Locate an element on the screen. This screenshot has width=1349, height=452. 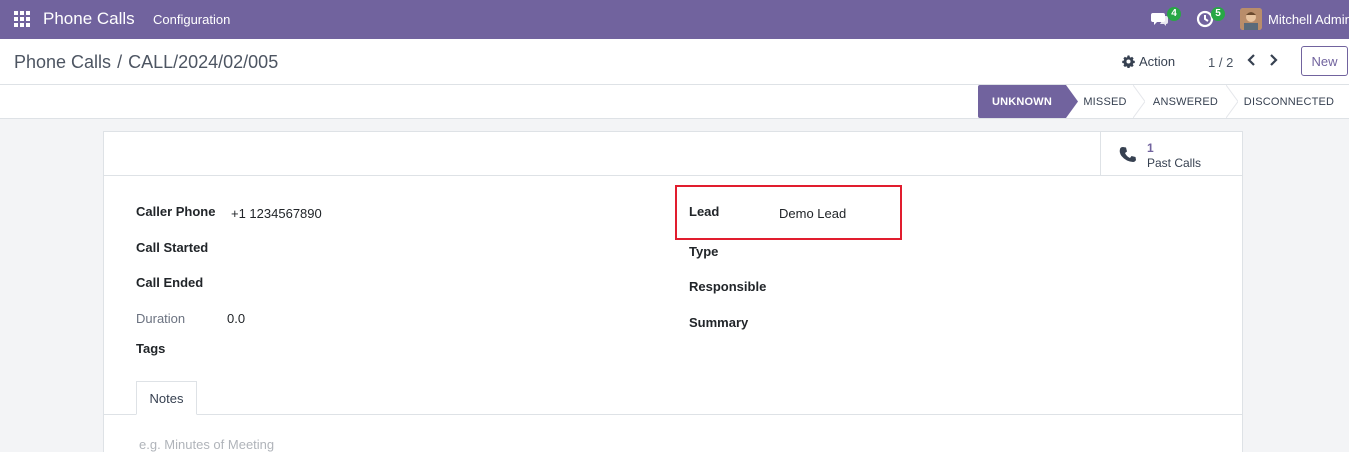
user-avatar is located at coordinates (1251, 19).